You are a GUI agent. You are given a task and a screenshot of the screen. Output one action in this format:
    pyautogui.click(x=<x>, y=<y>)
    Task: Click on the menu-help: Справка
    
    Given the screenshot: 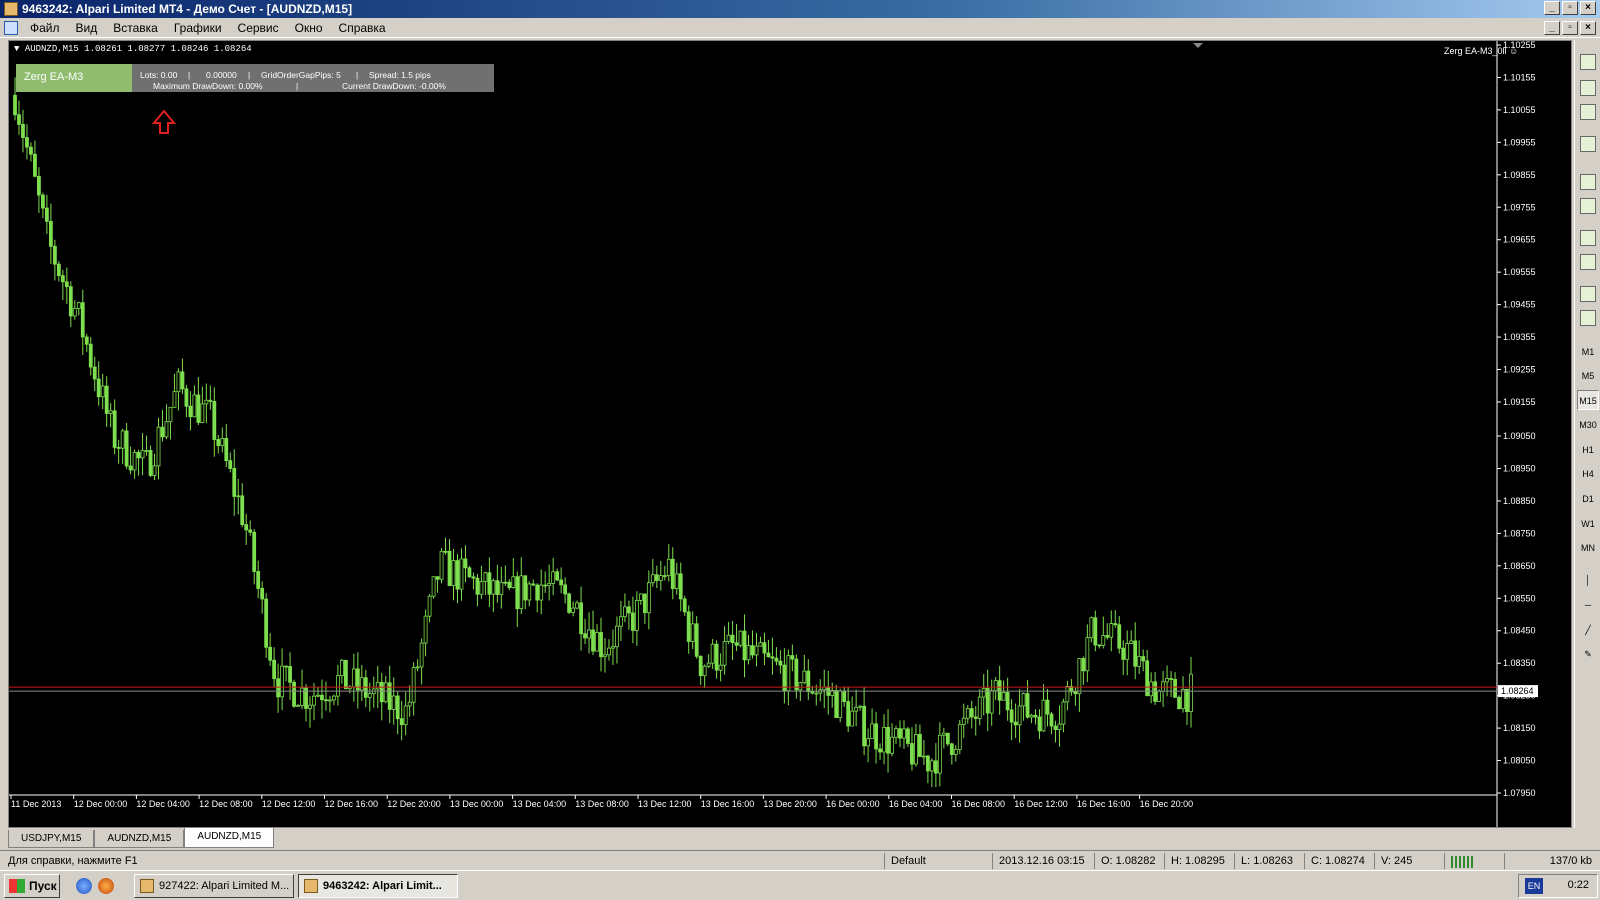 What is the action you would take?
    pyautogui.click(x=362, y=27)
    